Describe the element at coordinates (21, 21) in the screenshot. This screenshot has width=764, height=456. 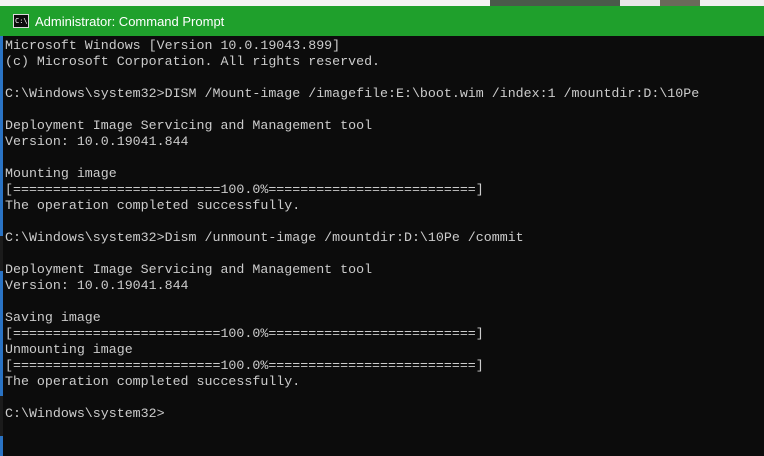
I see `cmd-console-icon: C:\` at that location.